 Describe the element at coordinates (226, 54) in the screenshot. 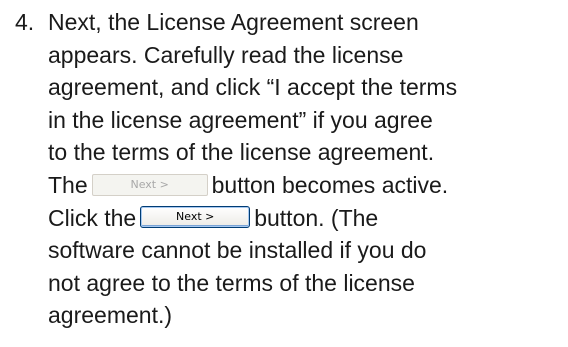

I see `step-line-2: appears. Carefully read the license` at that location.